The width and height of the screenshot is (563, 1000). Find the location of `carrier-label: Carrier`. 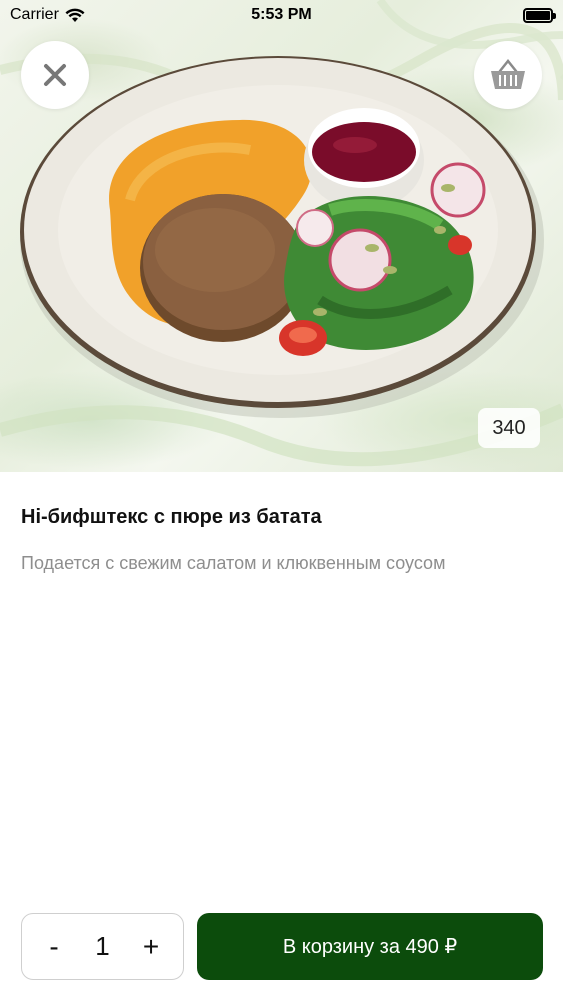

carrier-label: Carrier is located at coordinates (34, 14).